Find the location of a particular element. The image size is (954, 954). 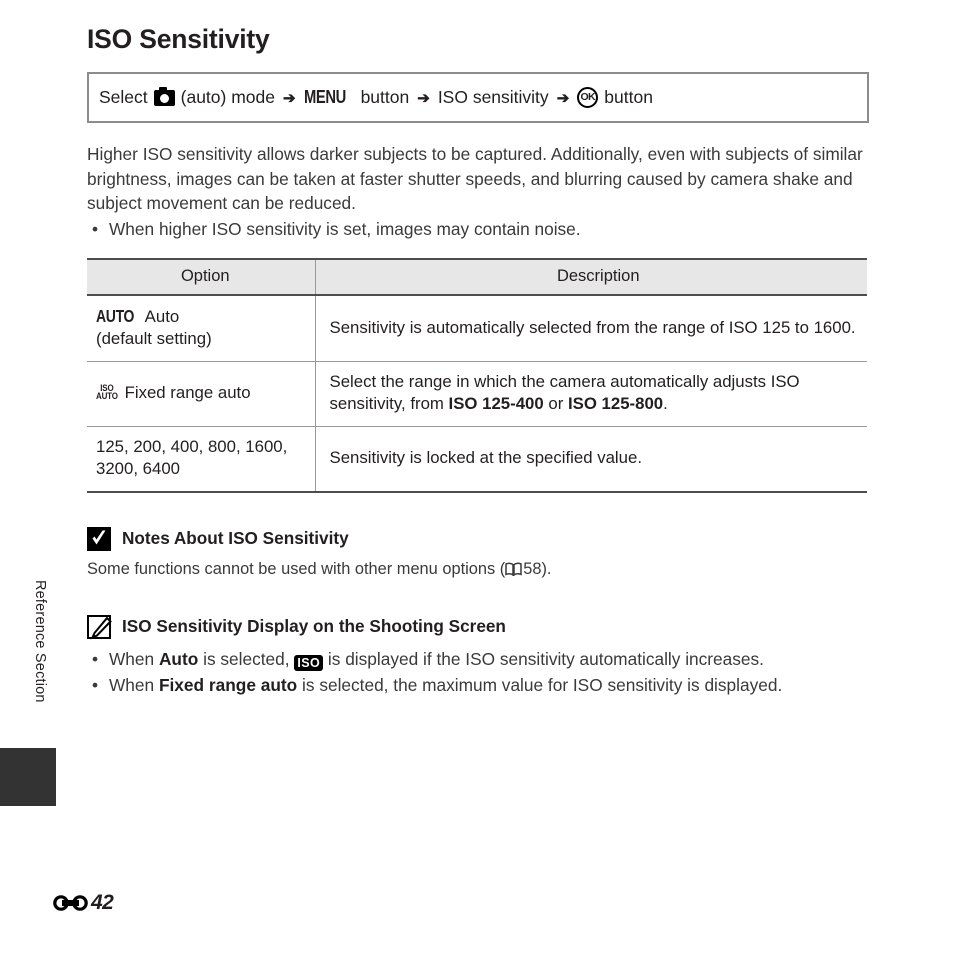

tip1-text-before: When is located at coordinates (134, 658).